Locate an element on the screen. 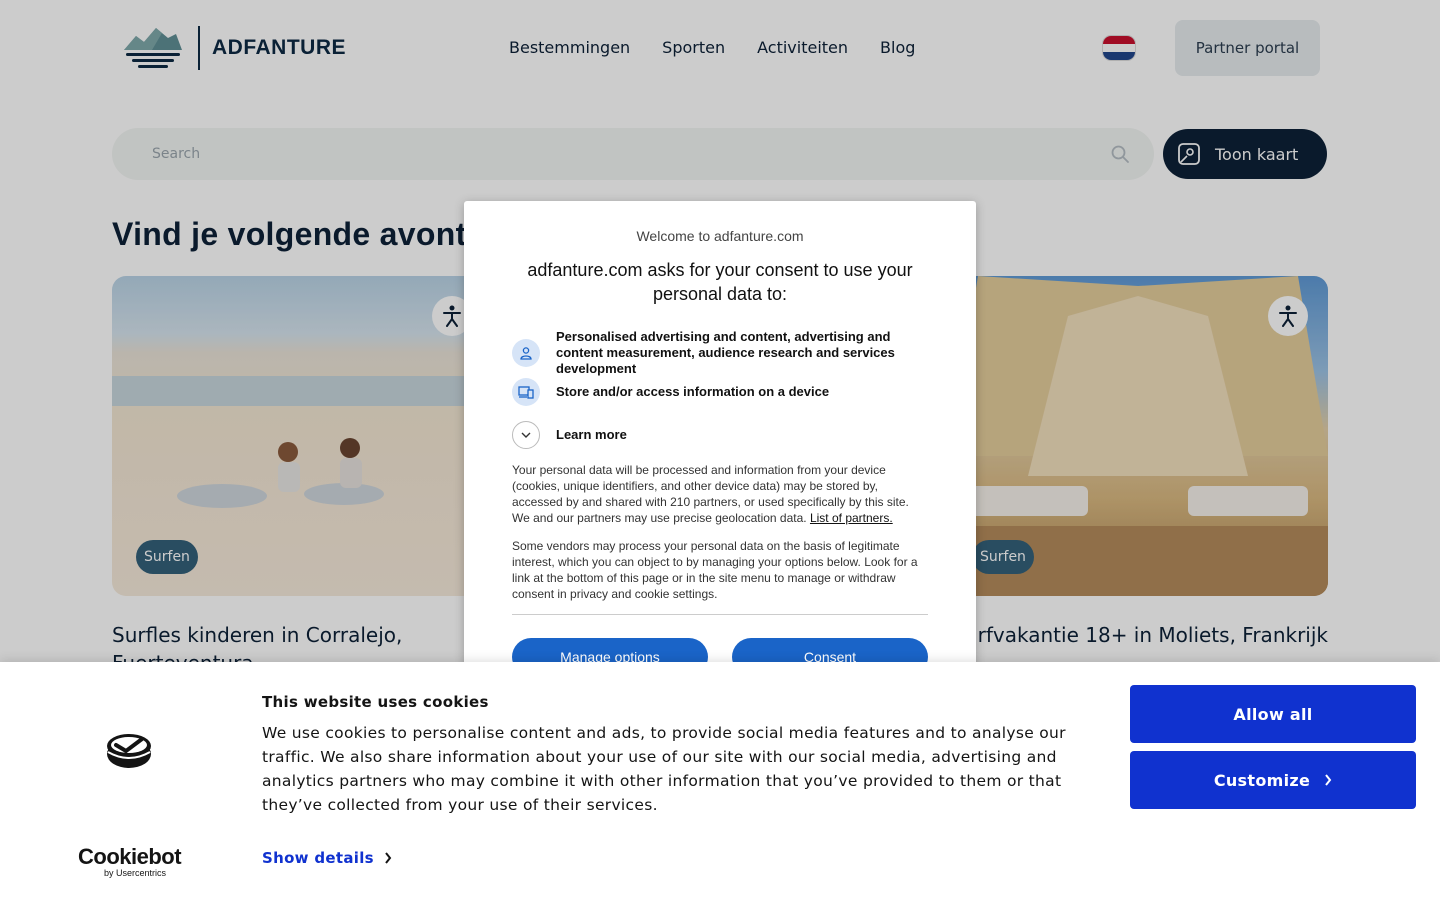  show-details-link: Show details is located at coordinates (327, 858).